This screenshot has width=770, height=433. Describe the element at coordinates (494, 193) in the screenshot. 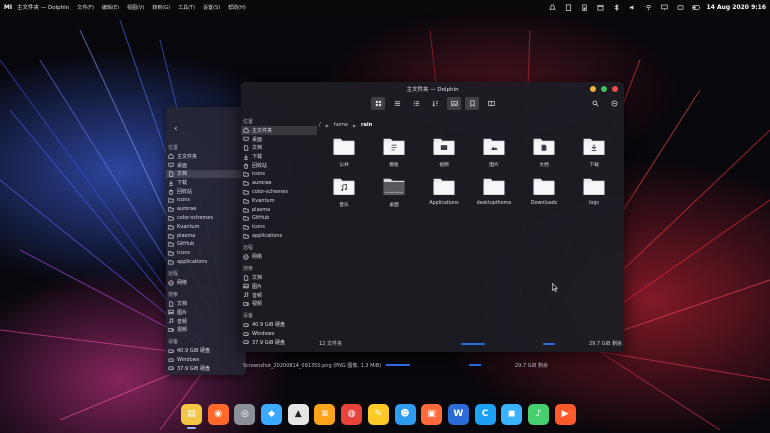

I see `file-item: desktoptheme` at that location.